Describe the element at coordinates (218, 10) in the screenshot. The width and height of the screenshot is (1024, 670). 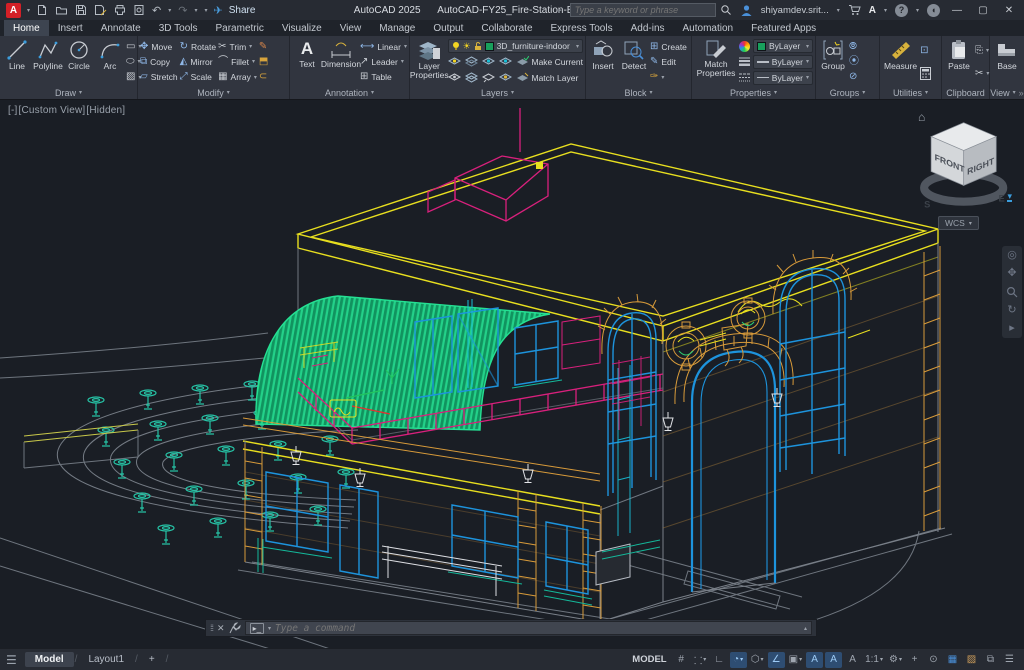
I see `share-plane-icon: ✈` at that location.